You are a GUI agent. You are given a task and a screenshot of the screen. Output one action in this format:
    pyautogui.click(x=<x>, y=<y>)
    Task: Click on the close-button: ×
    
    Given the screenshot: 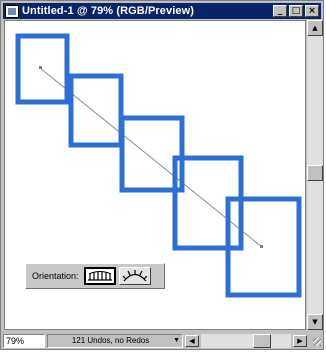 What is the action you would take?
    pyautogui.click(x=312, y=11)
    